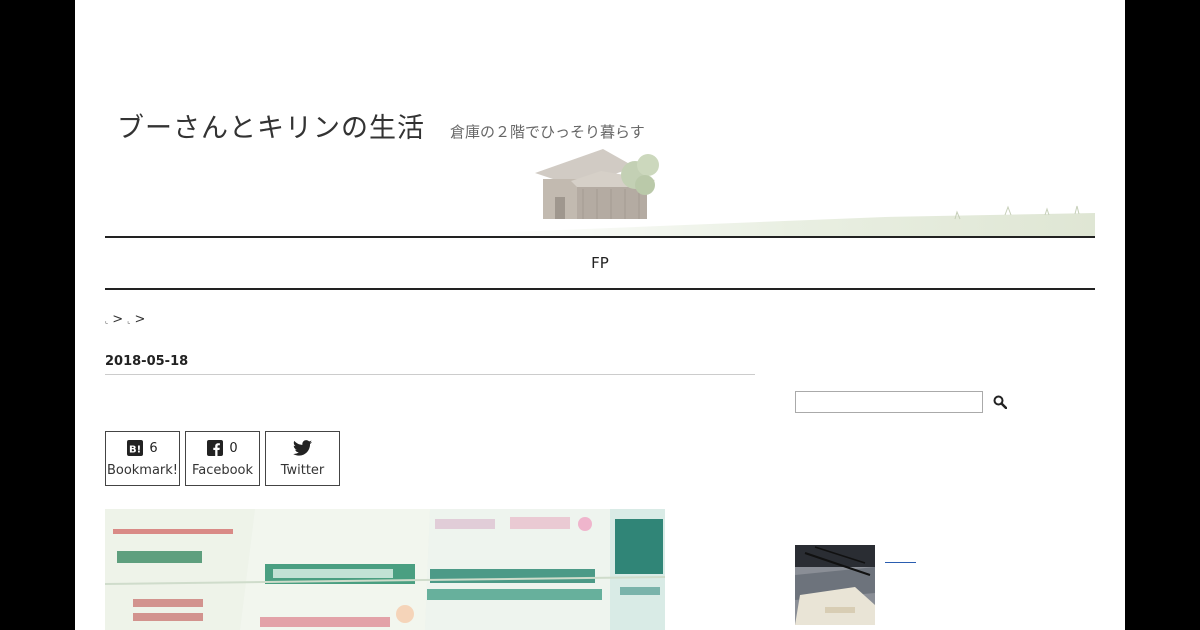  What do you see at coordinates (302, 470) in the screenshot?
I see `twitter-share-label: Twitter` at bounding box center [302, 470].